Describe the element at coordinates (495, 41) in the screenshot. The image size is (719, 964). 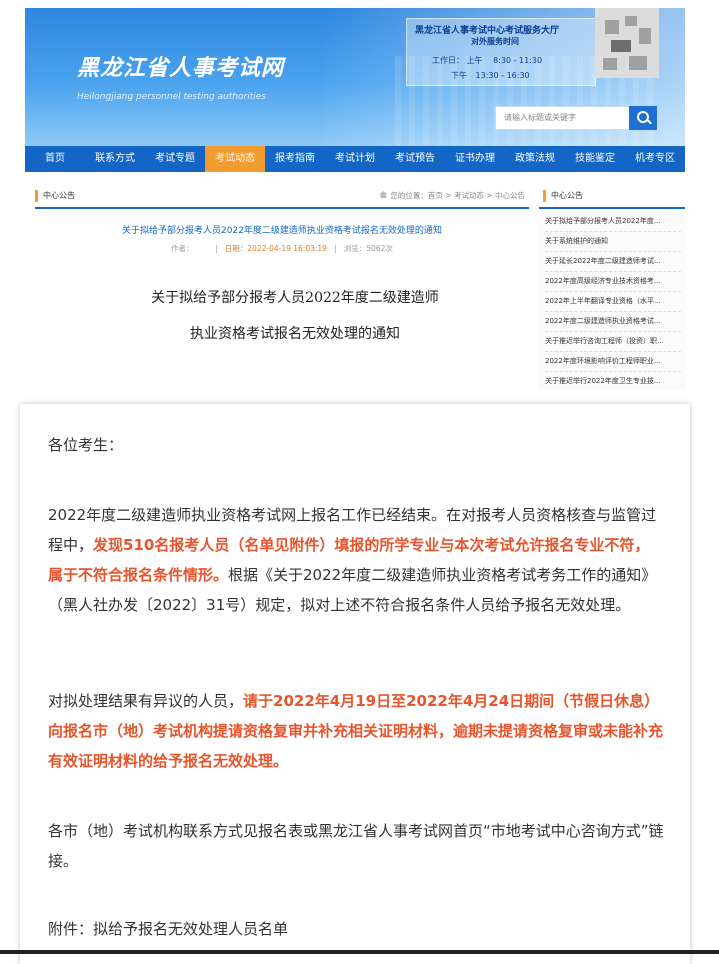
I see `service-hours-title: 对外服务时间` at that location.